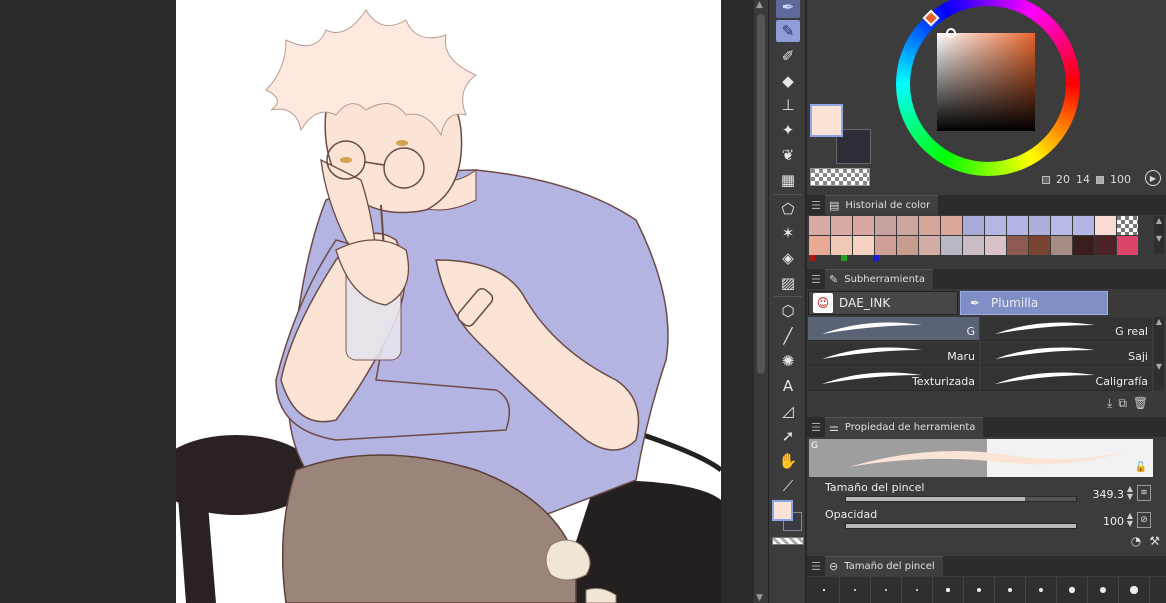  I want to click on brush-item: Maru, so click(893, 354).